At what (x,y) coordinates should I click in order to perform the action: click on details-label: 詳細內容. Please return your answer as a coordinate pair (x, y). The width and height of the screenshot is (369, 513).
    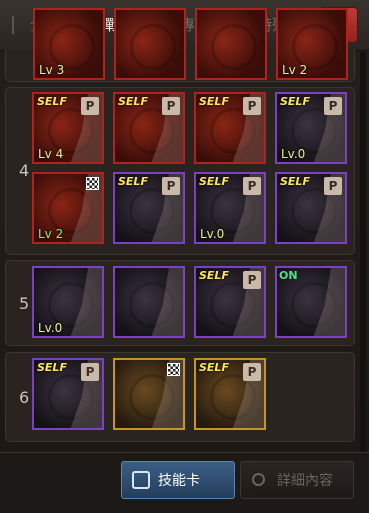
    Looking at the image, I should click on (305, 481).